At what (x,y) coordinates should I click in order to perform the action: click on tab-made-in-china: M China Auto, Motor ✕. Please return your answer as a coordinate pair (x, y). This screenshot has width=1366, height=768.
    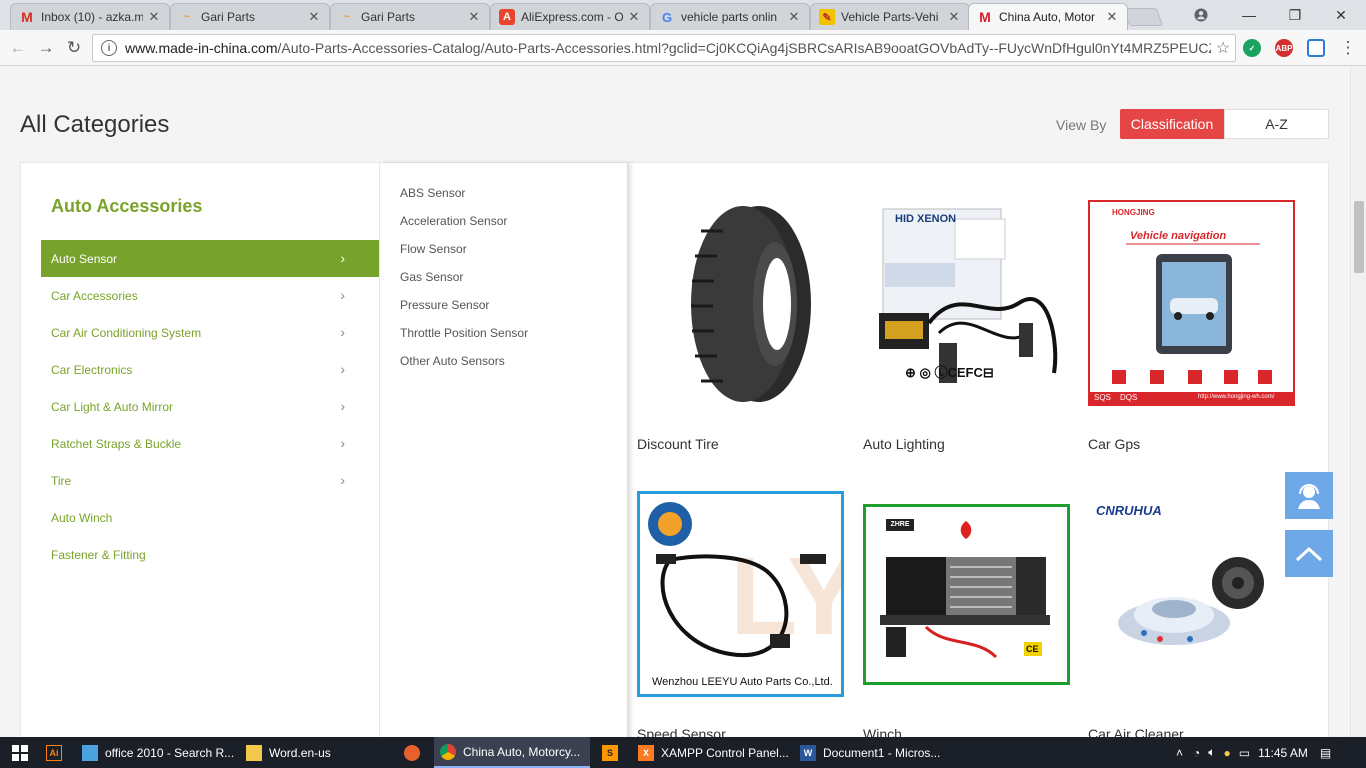
    Looking at the image, I should click on (1048, 16).